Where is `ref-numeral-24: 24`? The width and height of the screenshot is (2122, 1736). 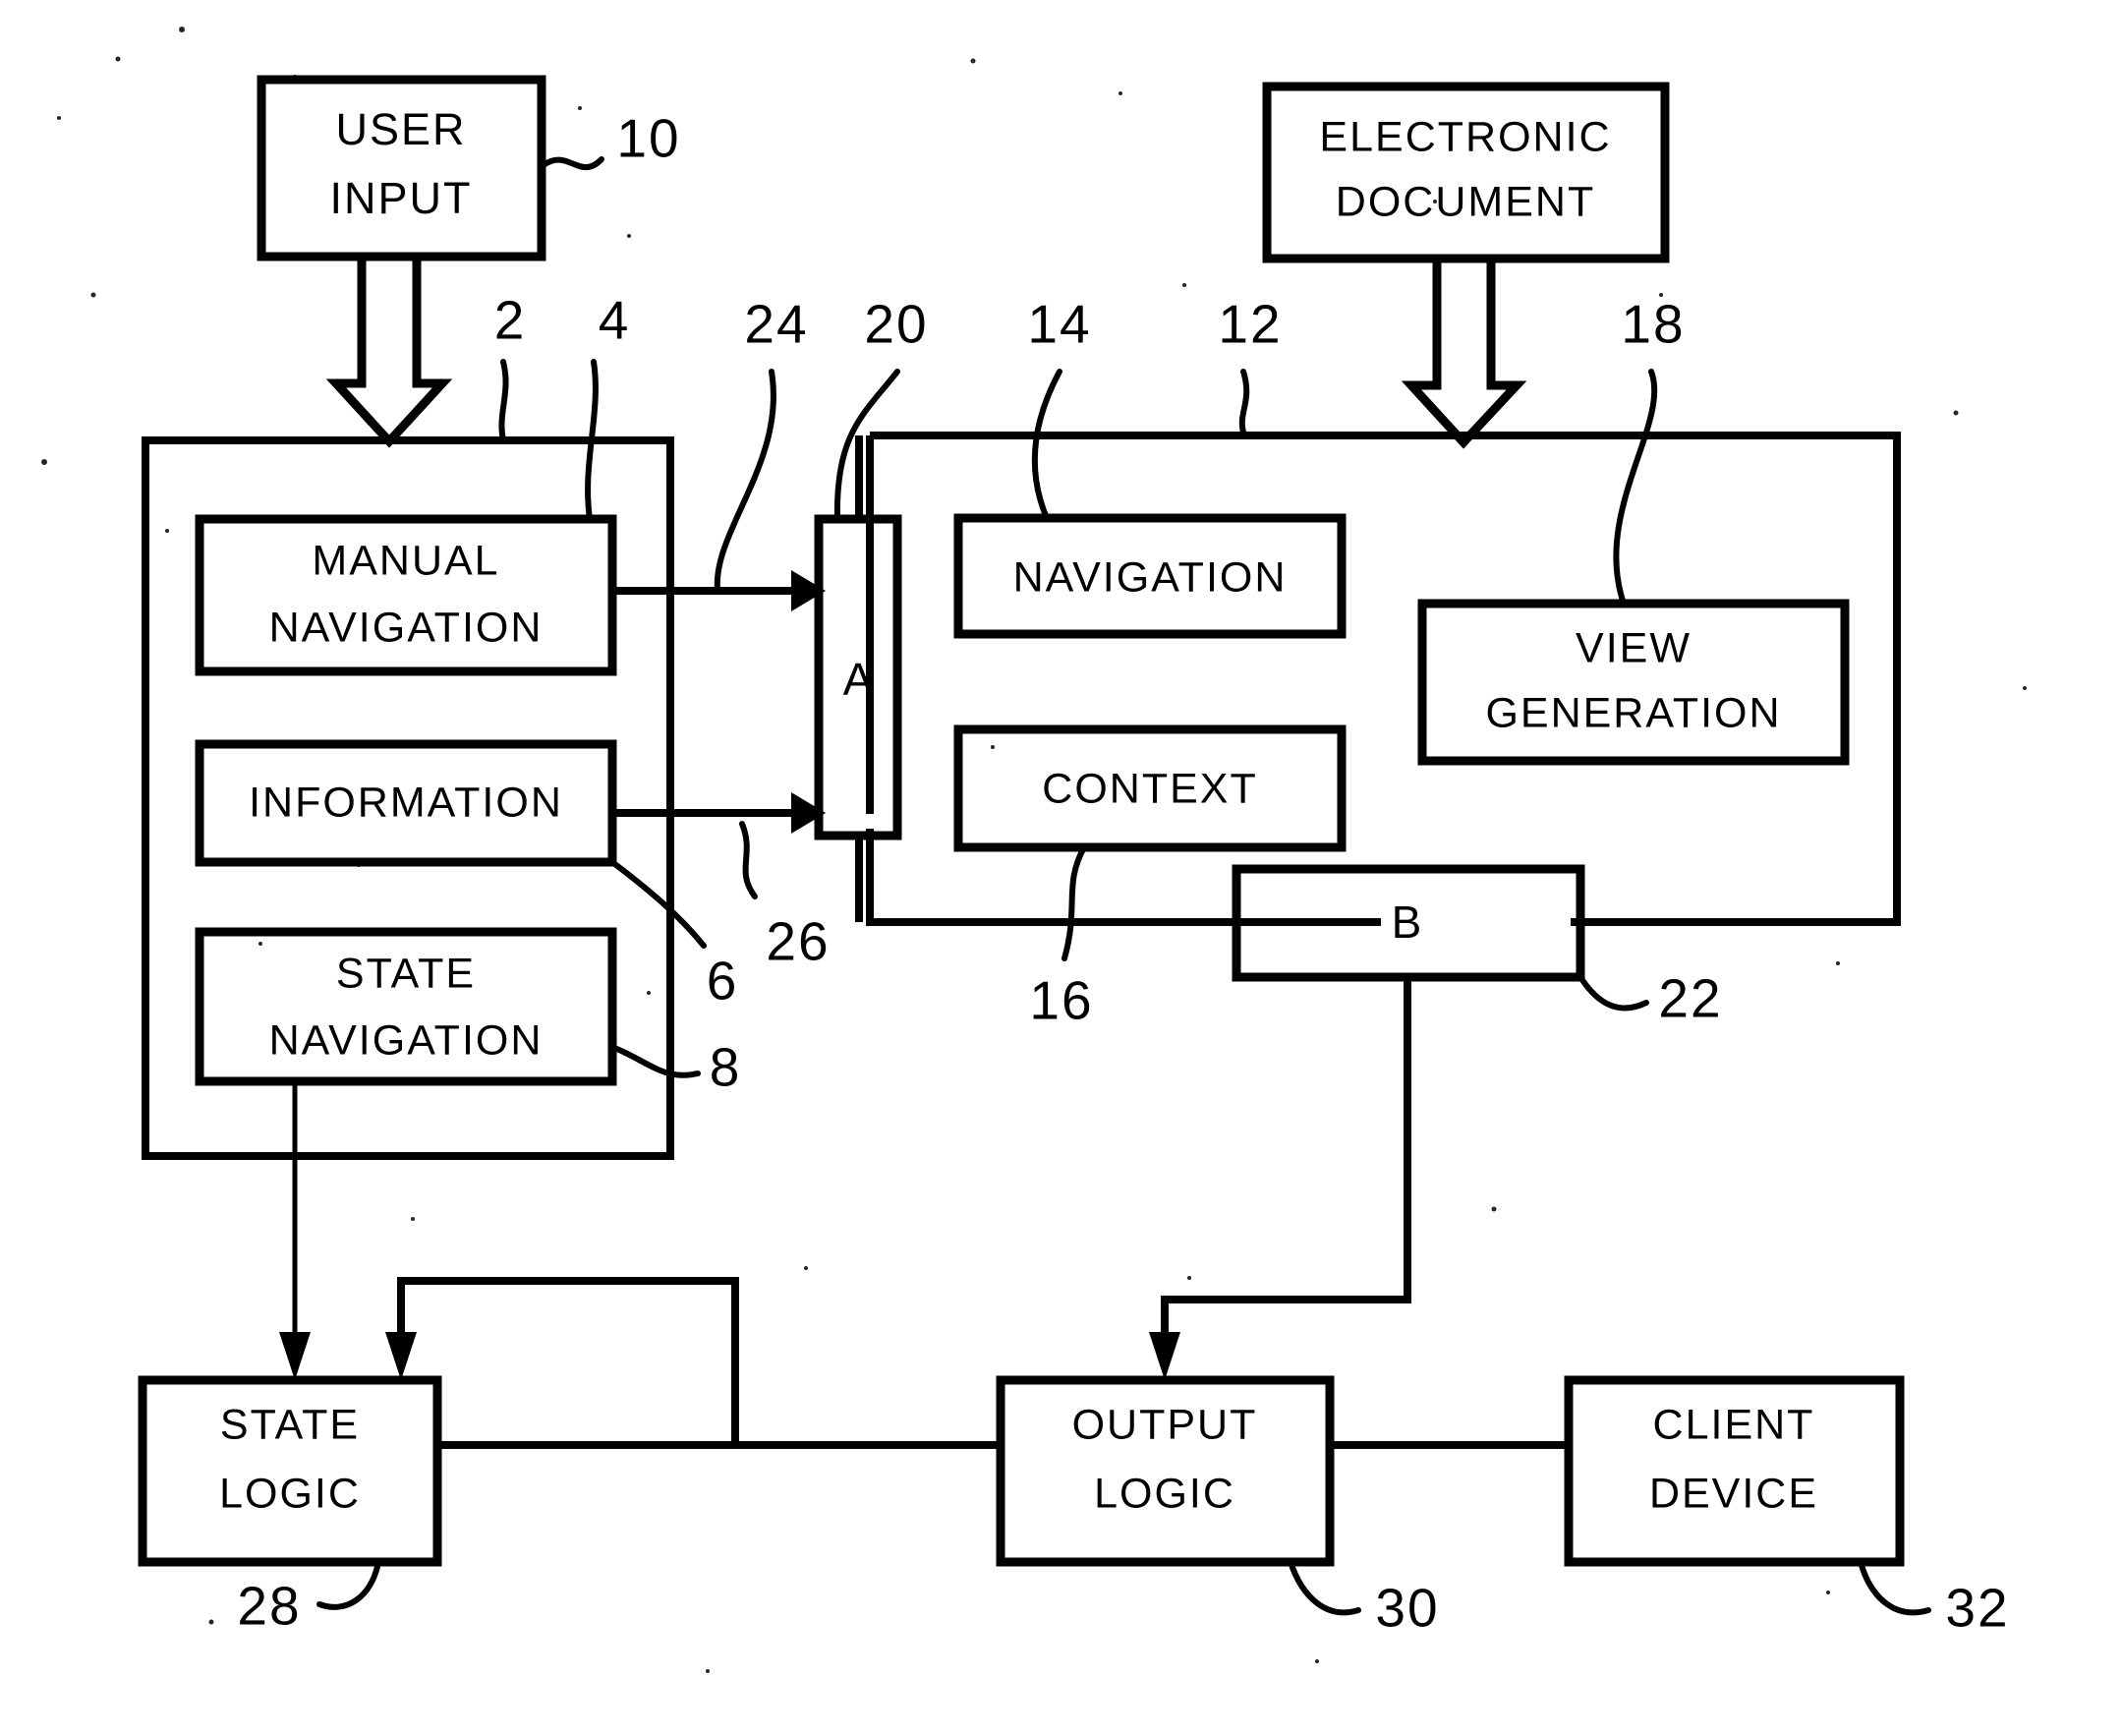 ref-numeral-24: 24 is located at coordinates (776, 324).